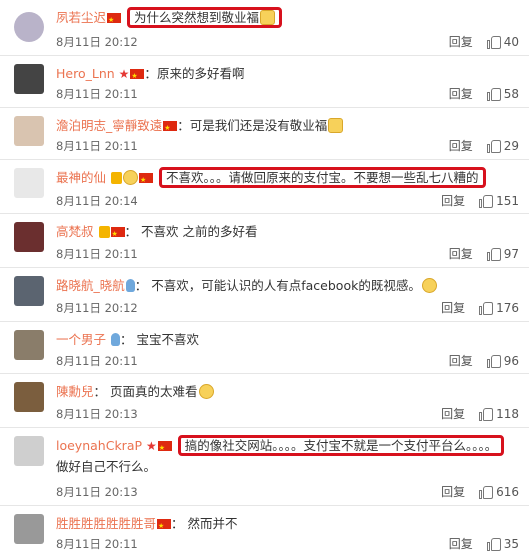  I want to click on comment-text: 宝宝不喜欢, so click(167, 339).